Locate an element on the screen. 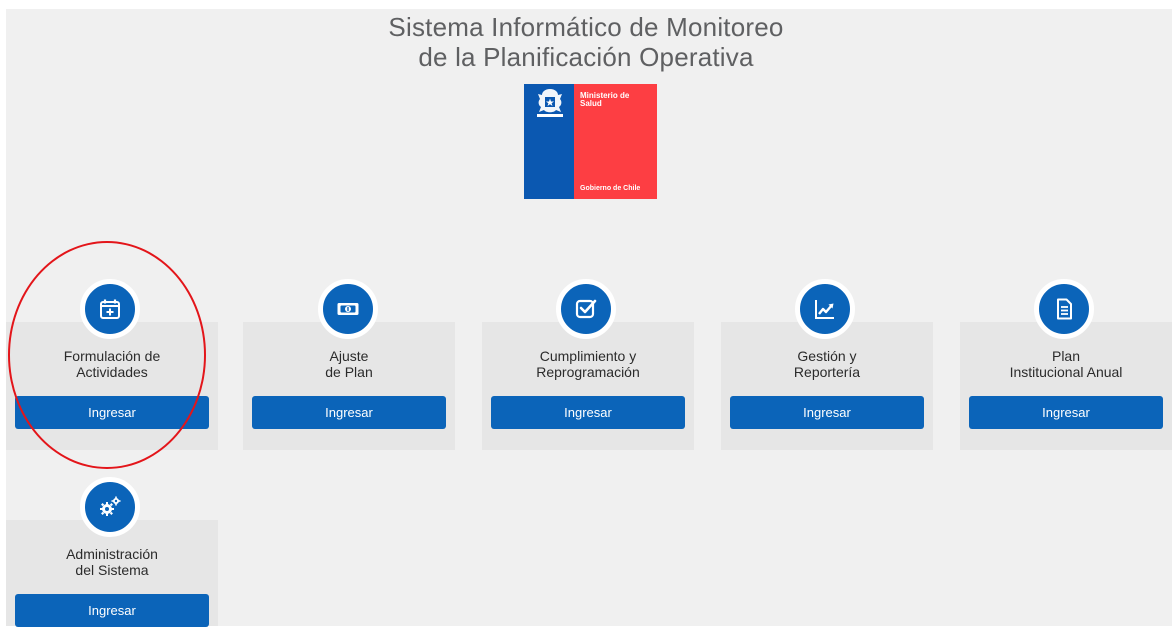 This screenshot has height=627, width=1172. ingresar-button-cumplimiento: Ingresar is located at coordinates (588, 412).